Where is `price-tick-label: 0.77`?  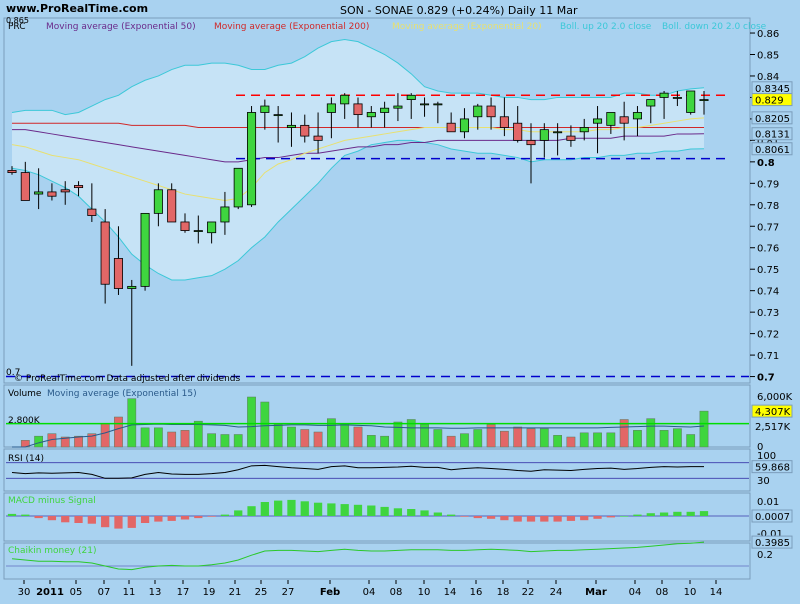
price-tick-label: 0.77 is located at coordinates (768, 227).